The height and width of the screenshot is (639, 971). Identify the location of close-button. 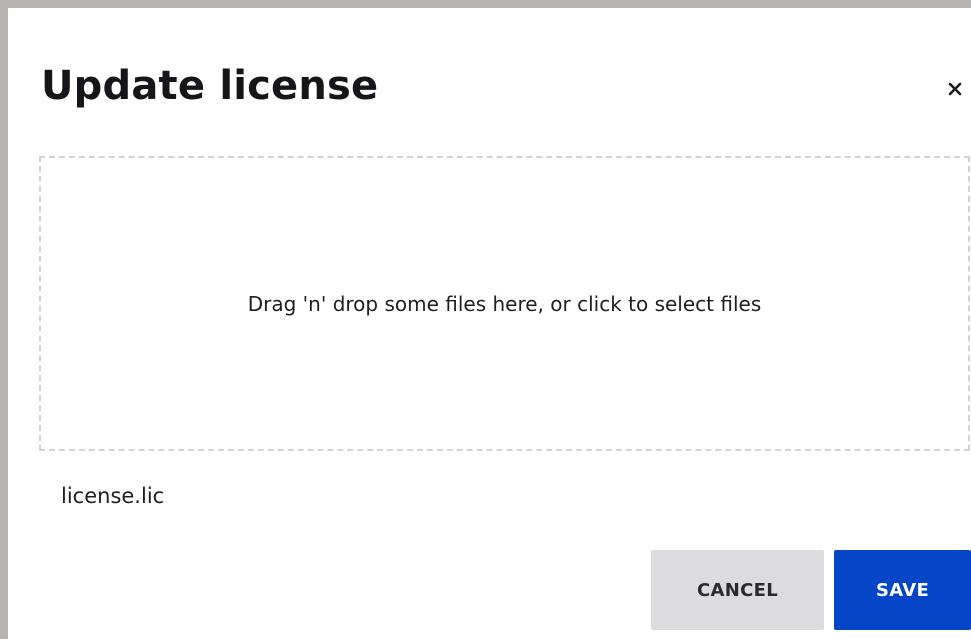
(955, 89).